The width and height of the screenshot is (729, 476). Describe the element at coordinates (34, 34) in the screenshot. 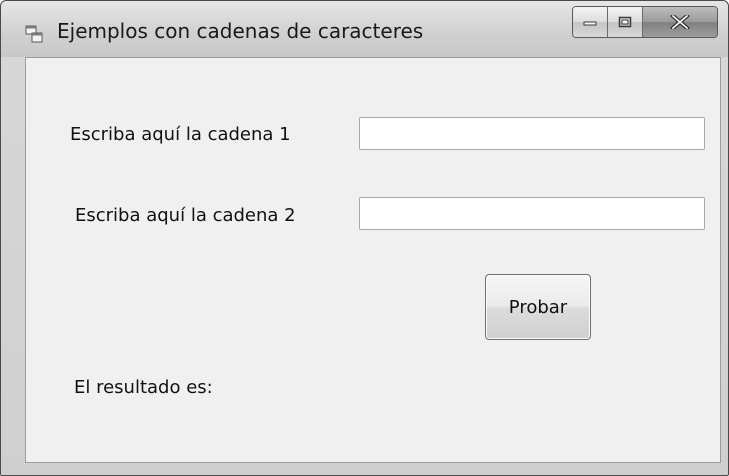

I see `application-window-icon` at that location.